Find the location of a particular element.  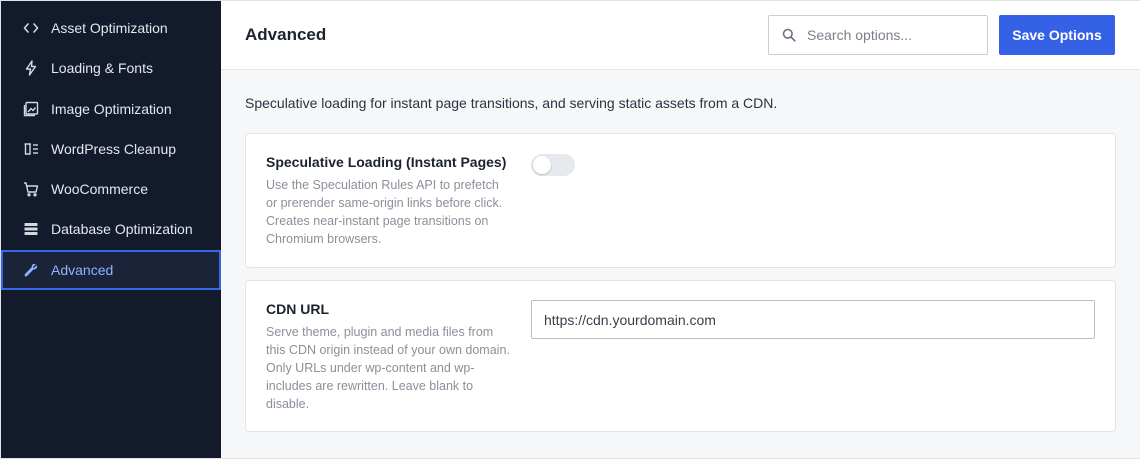

setting-label: CDN URL is located at coordinates (297, 309).